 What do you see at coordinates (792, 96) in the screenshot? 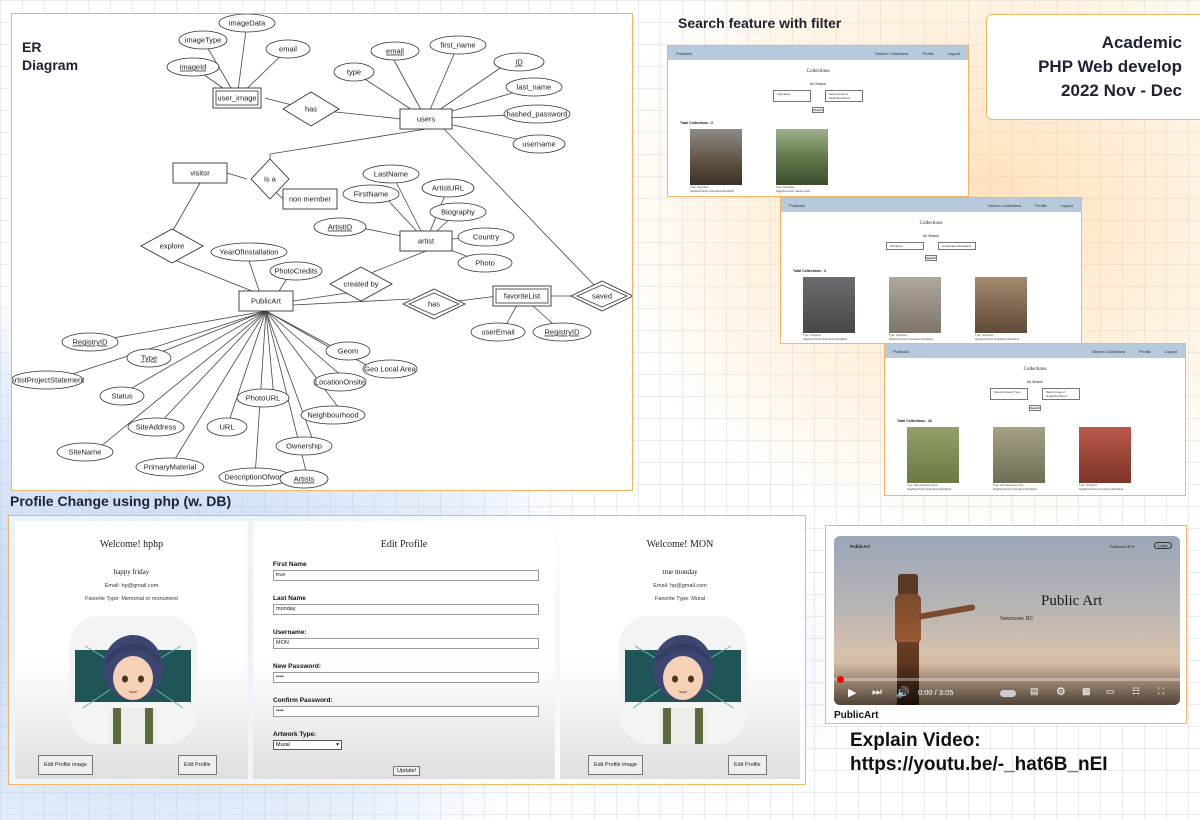
I see `type-select: Figurative` at bounding box center [792, 96].